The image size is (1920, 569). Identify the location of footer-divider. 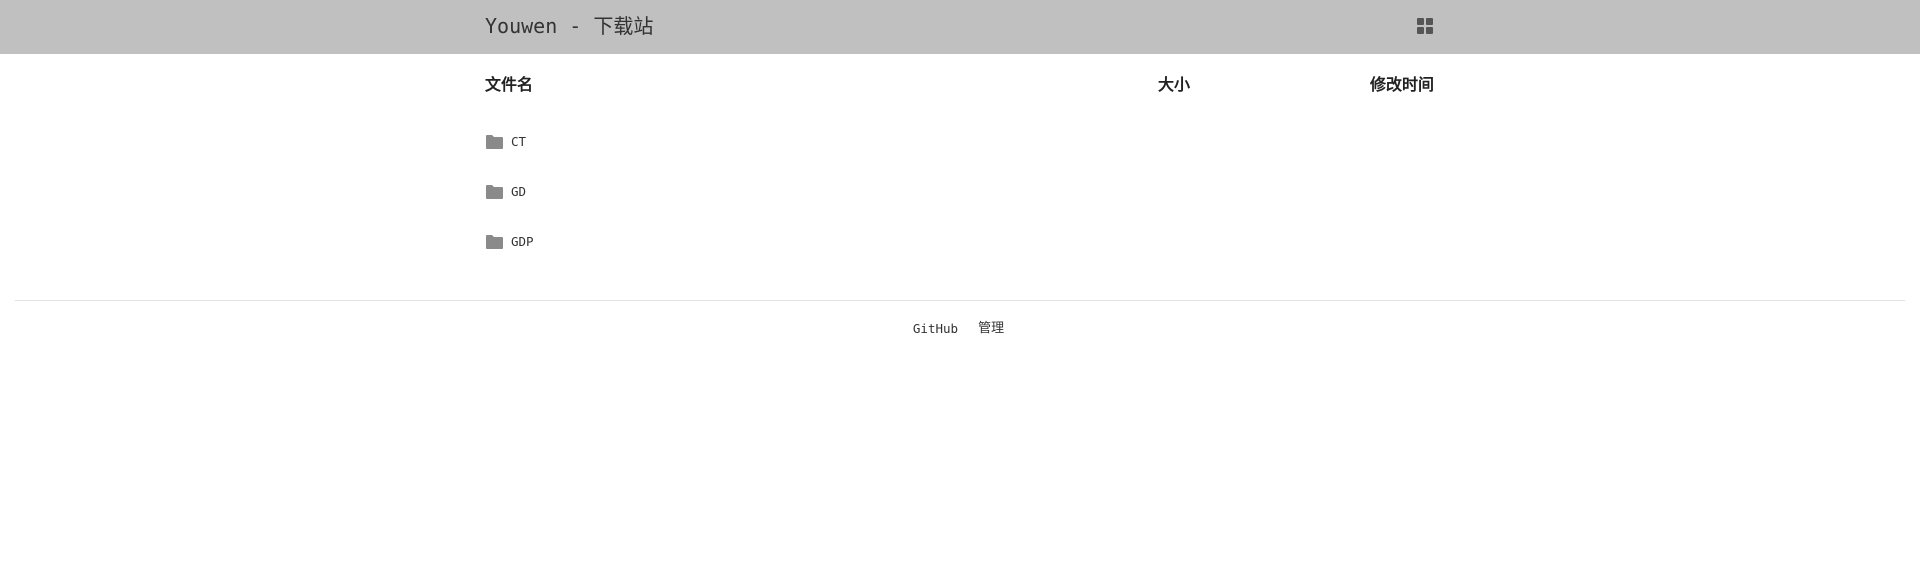
(960, 300).